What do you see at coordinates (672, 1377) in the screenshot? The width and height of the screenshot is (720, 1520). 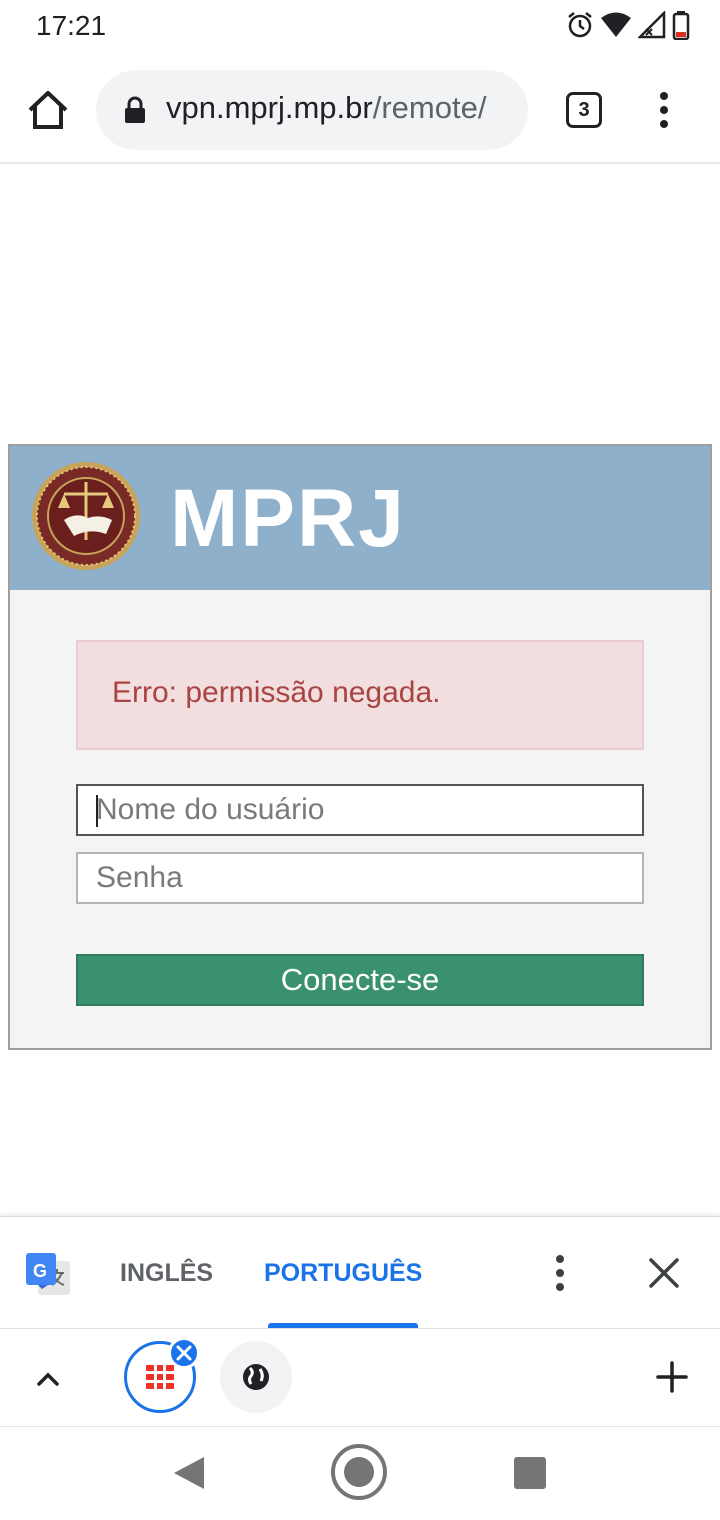 I see `new-tab-icon` at bounding box center [672, 1377].